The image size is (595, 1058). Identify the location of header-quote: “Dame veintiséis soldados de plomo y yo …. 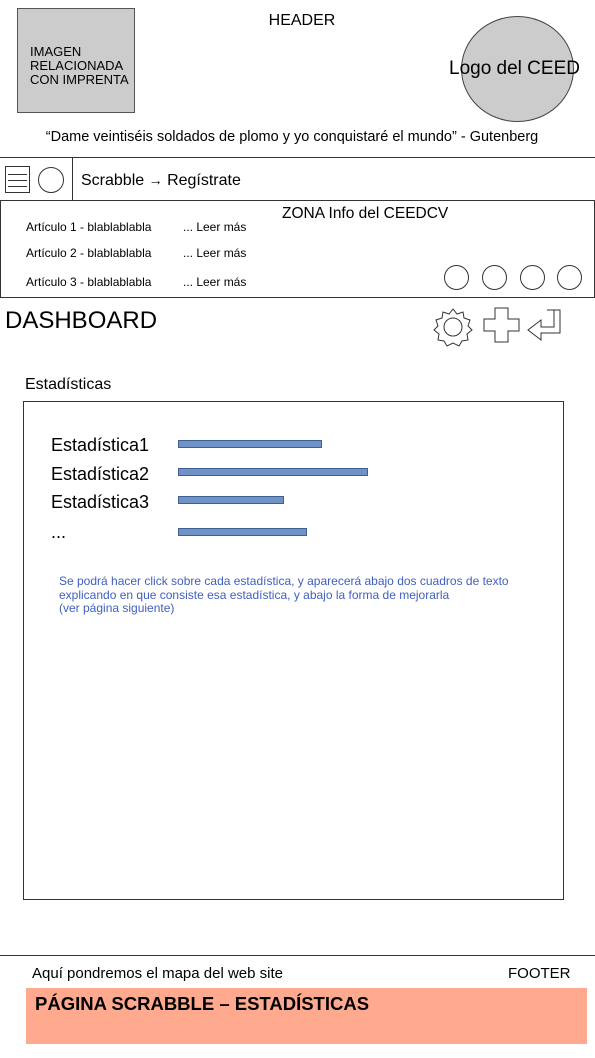
(292, 137).